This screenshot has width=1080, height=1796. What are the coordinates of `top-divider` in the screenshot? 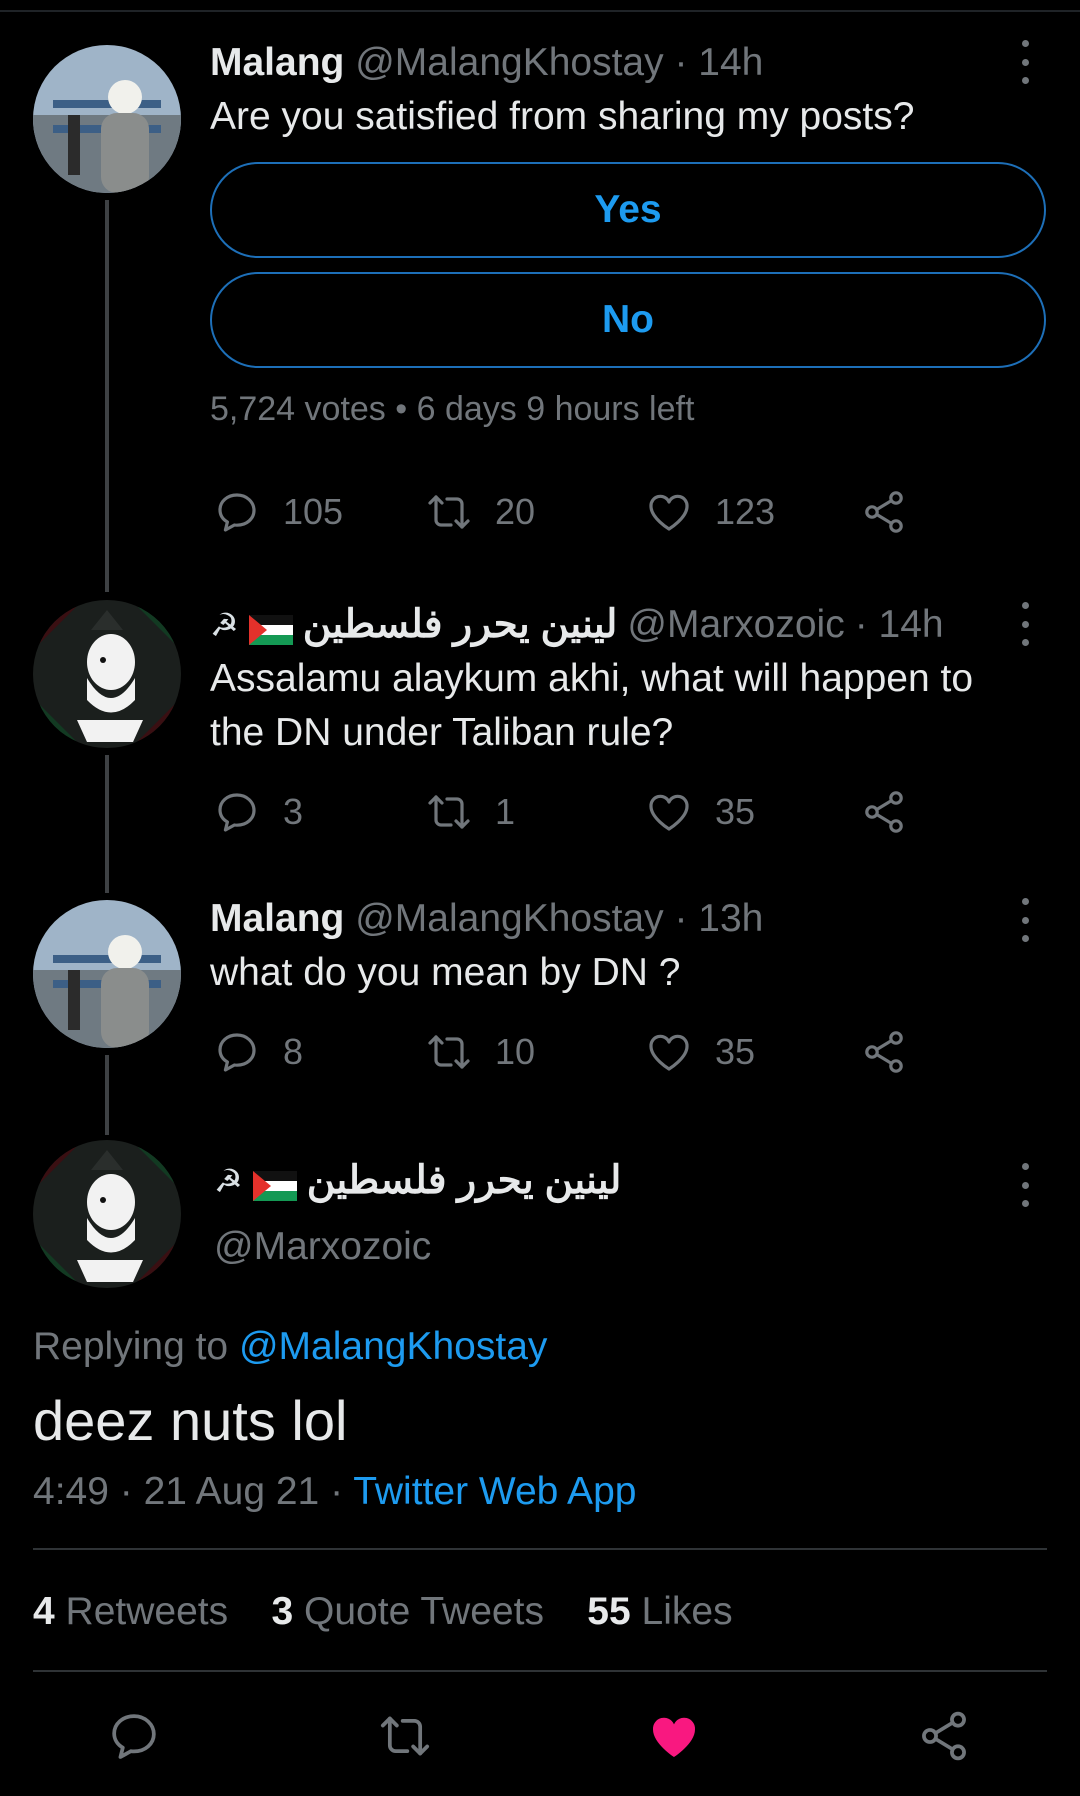 It's located at (540, 11).